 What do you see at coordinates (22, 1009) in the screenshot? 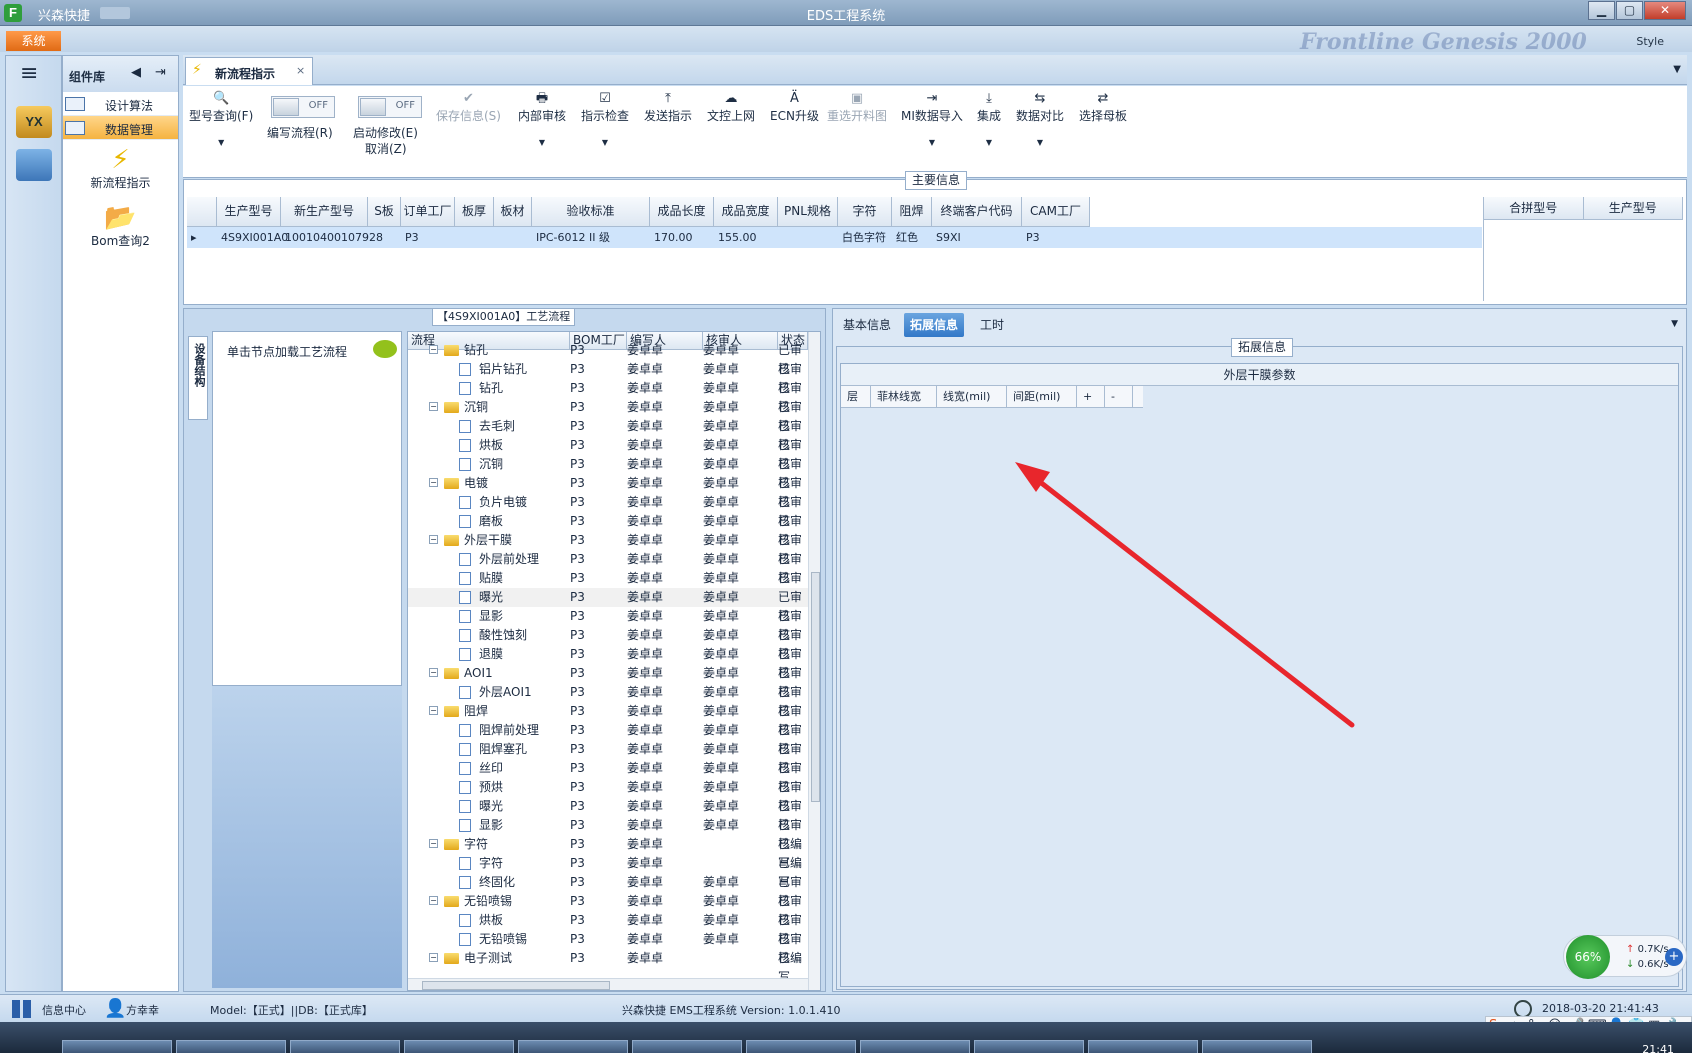
I see `grid-icon` at bounding box center [22, 1009].